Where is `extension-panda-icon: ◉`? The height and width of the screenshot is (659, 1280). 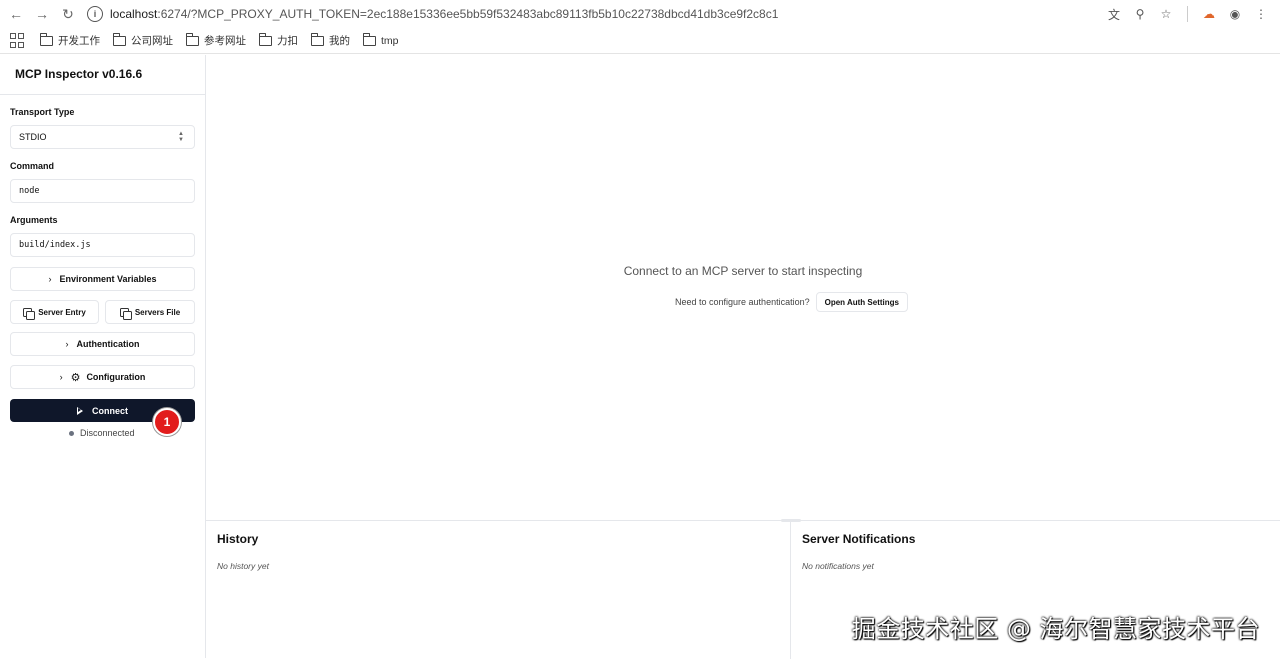
extension-panda-icon: ◉ is located at coordinates (1235, 14).